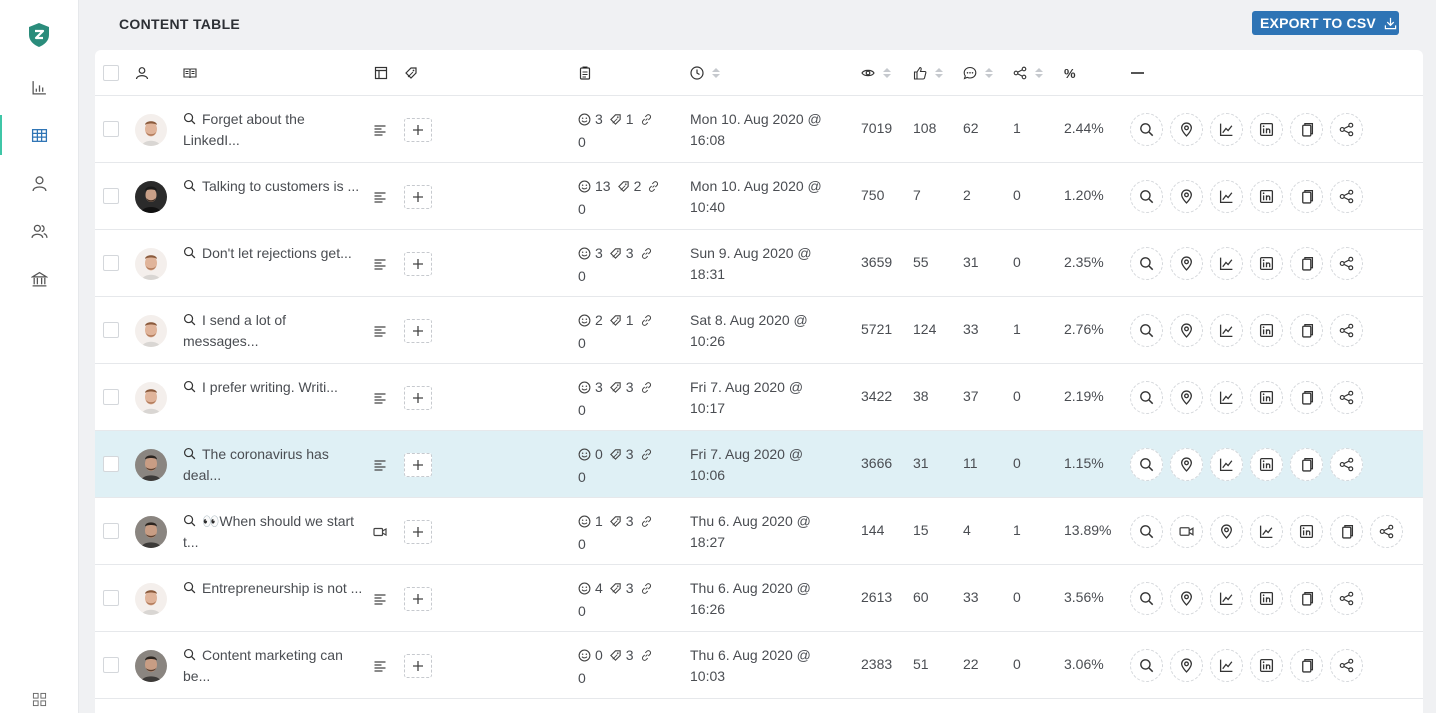 The image size is (1436, 713). What do you see at coordinates (876, 73) in the screenshot?
I see `column-views` at bounding box center [876, 73].